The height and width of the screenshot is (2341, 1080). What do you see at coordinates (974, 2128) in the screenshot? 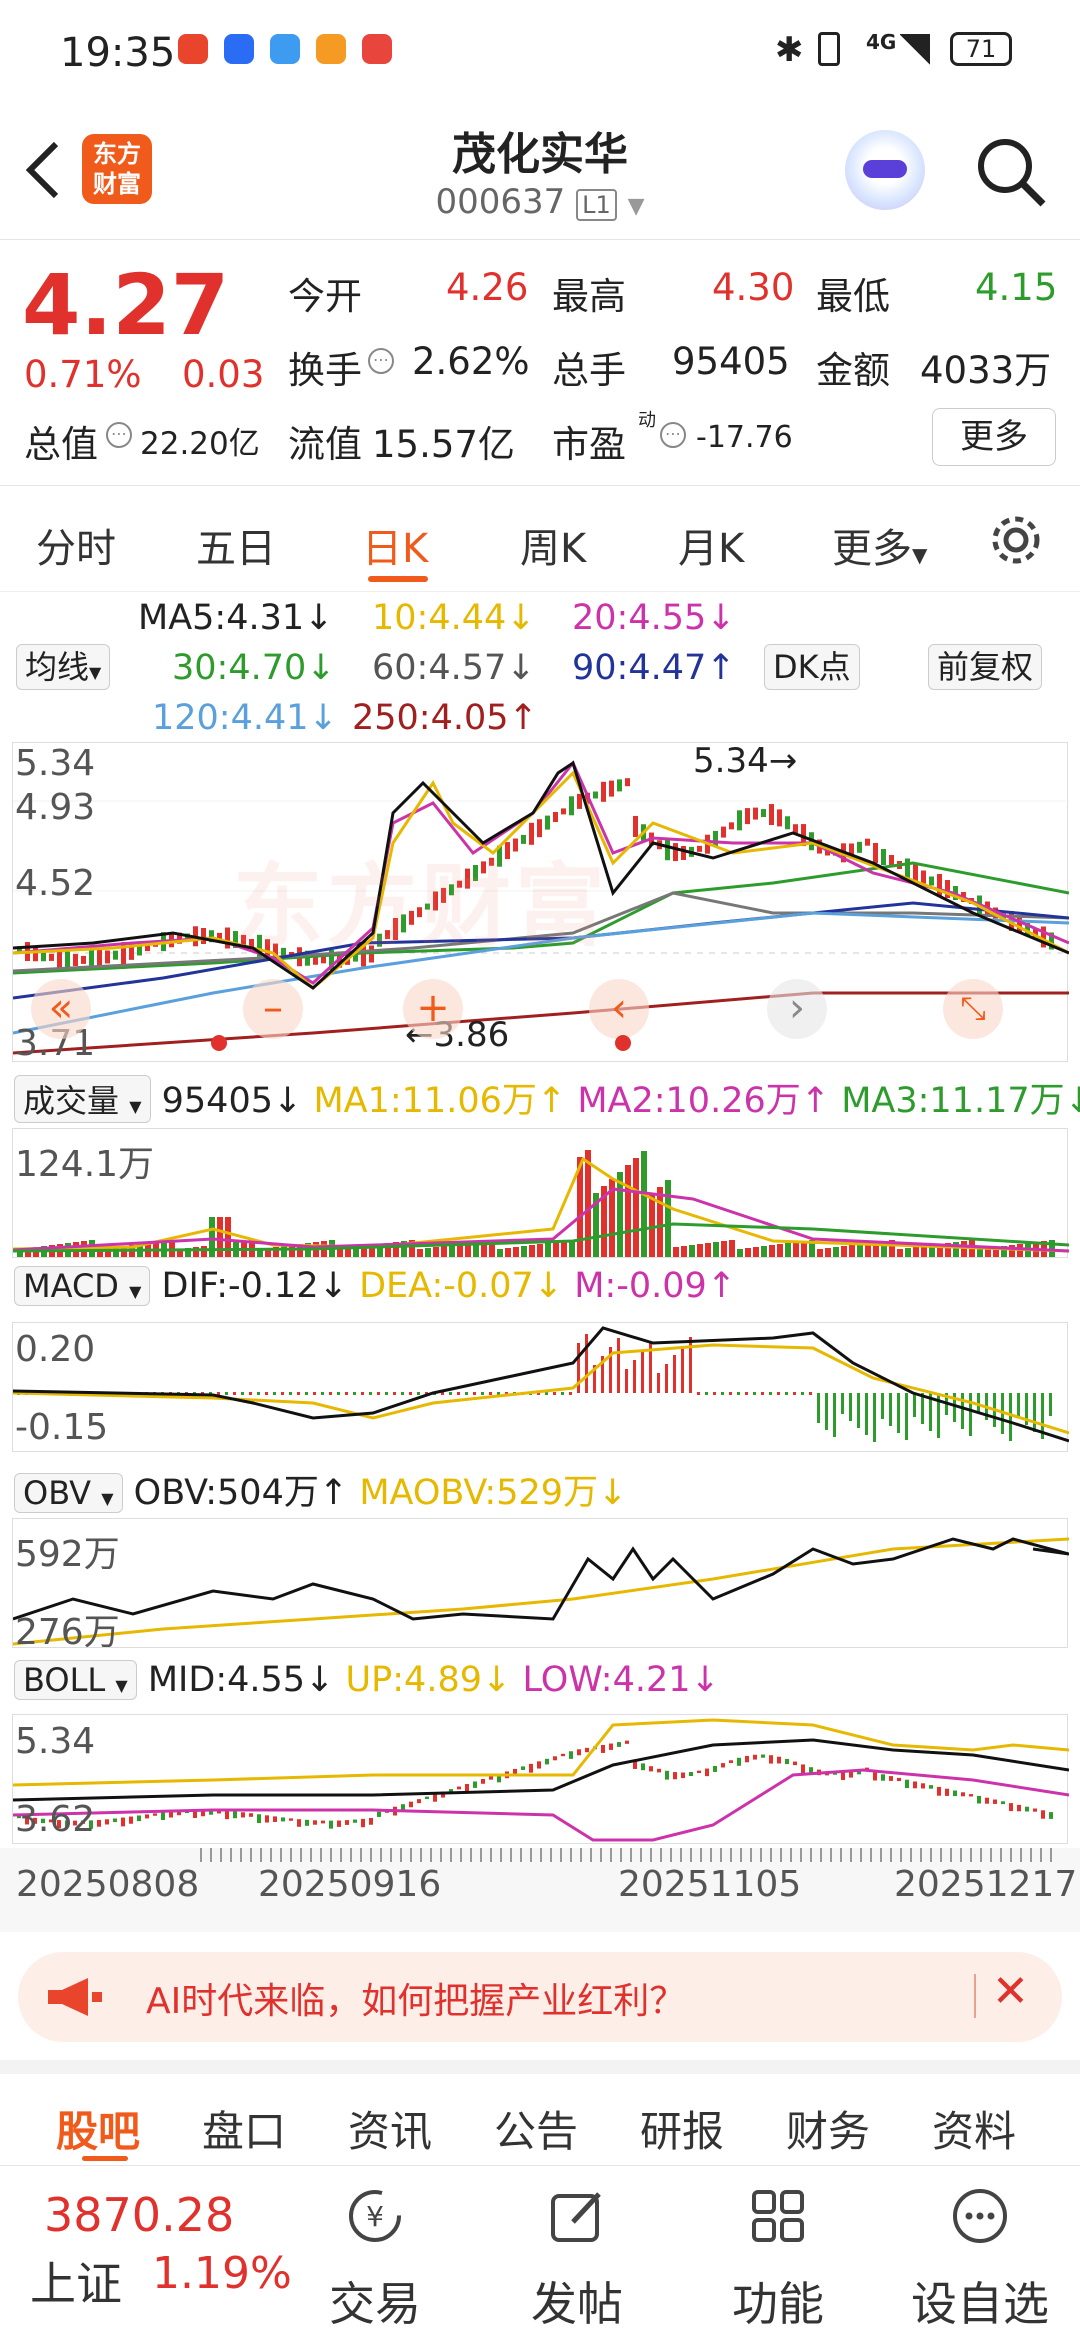
I see `tab-profile: 资料` at bounding box center [974, 2128].